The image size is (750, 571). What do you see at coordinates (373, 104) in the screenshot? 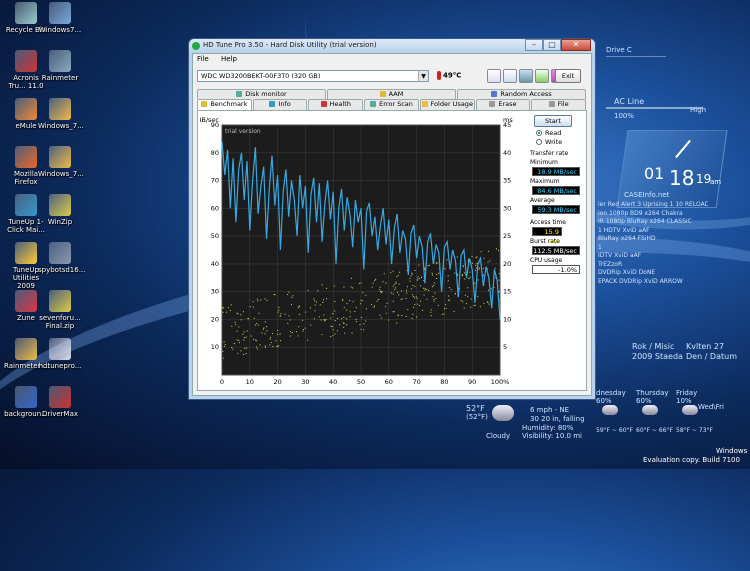
I see `error-scan-icon` at bounding box center [373, 104].